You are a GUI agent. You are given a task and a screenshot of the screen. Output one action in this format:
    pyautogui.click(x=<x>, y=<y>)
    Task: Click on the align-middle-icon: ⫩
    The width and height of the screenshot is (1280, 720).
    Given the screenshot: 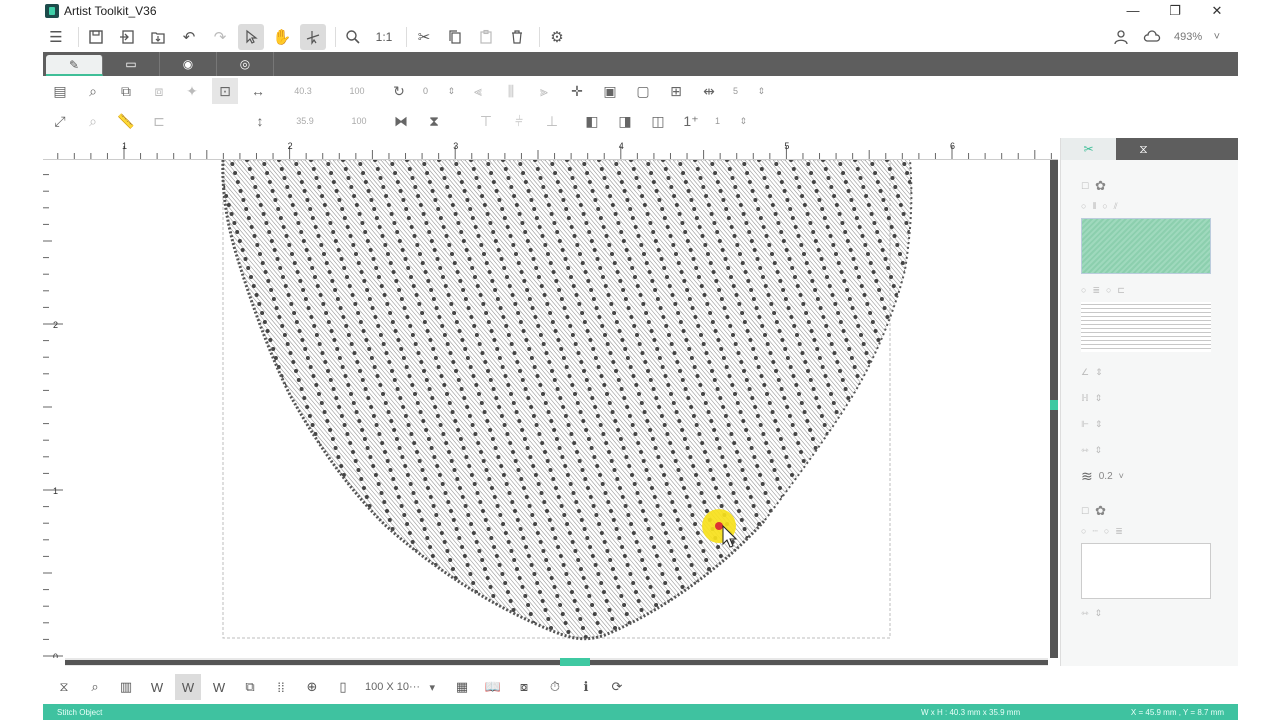 What is the action you would take?
    pyautogui.click(x=519, y=121)
    